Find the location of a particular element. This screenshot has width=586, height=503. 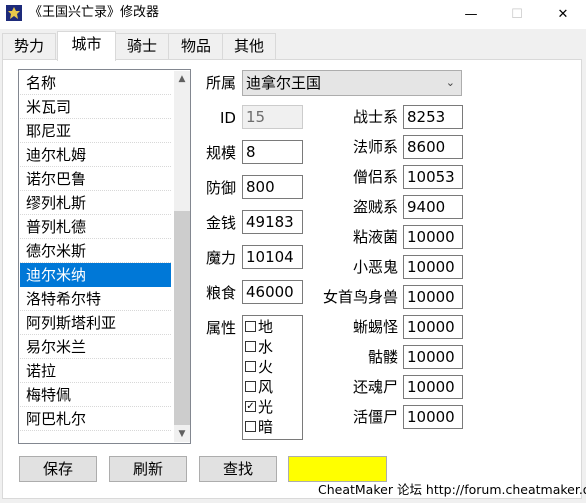

maximize-icon: ☐ is located at coordinates (517, 14).